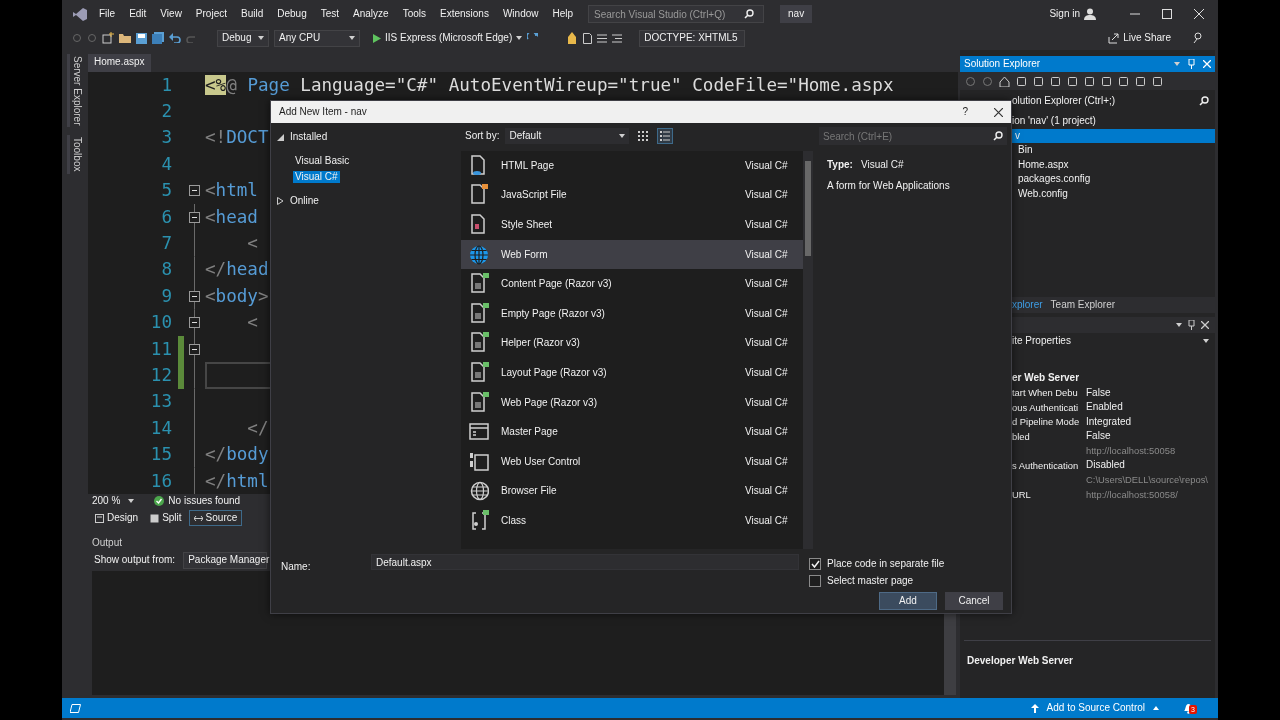 This screenshot has height=720, width=1280. Describe the element at coordinates (602, 38) in the screenshot. I see `lines-icon` at that location.